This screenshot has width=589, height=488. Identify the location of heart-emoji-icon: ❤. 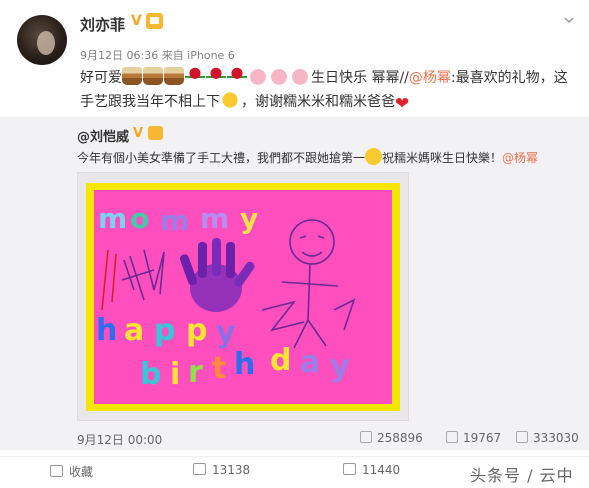
(402, 104).